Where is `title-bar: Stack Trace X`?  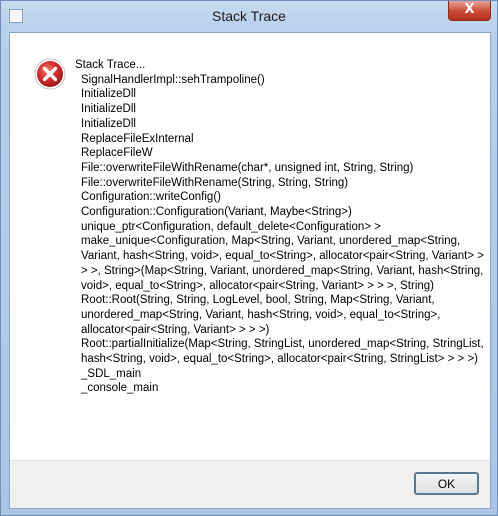 title-bar: Stack Trace X is located at coordinates (249, 16).